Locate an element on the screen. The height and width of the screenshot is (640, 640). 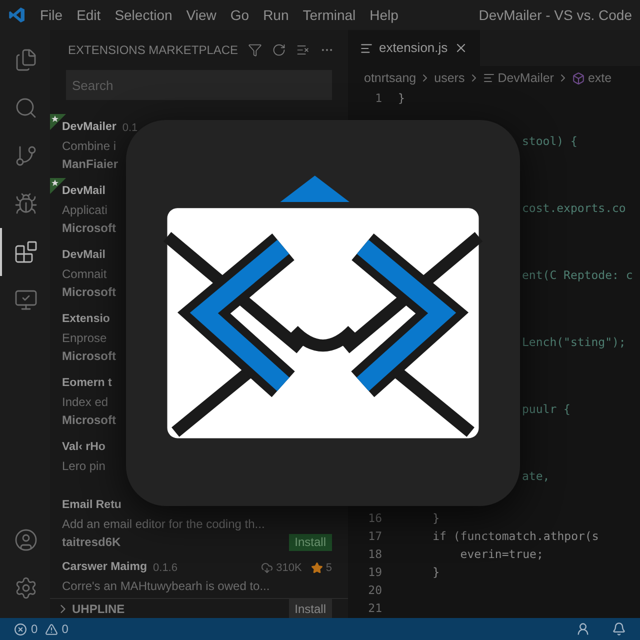
extension-description: Enprose is located at coordinates (85, 338).